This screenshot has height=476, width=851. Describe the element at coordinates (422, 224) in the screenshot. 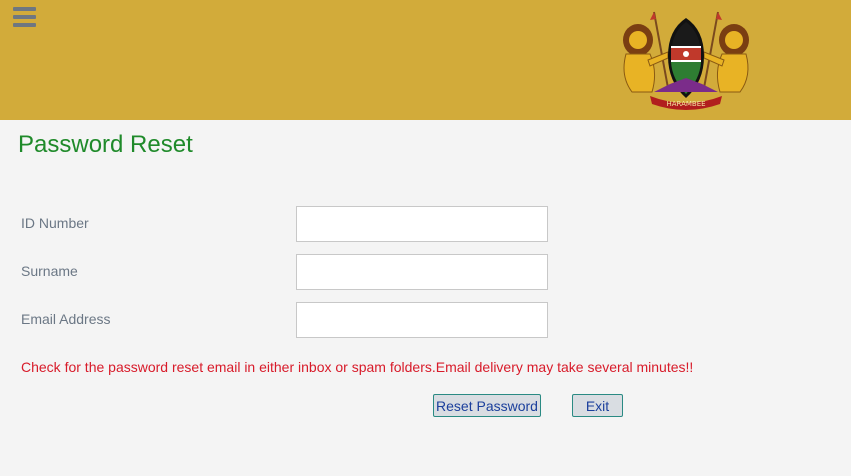

I see `id-number-field` at that location.